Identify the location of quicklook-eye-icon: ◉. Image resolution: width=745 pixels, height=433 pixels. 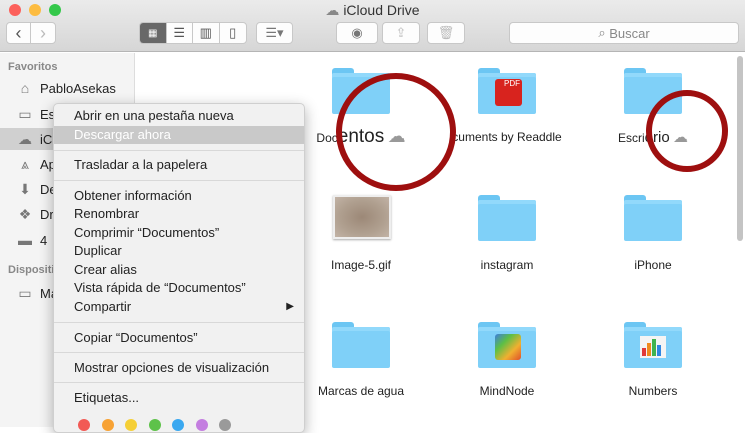
(357, 33).